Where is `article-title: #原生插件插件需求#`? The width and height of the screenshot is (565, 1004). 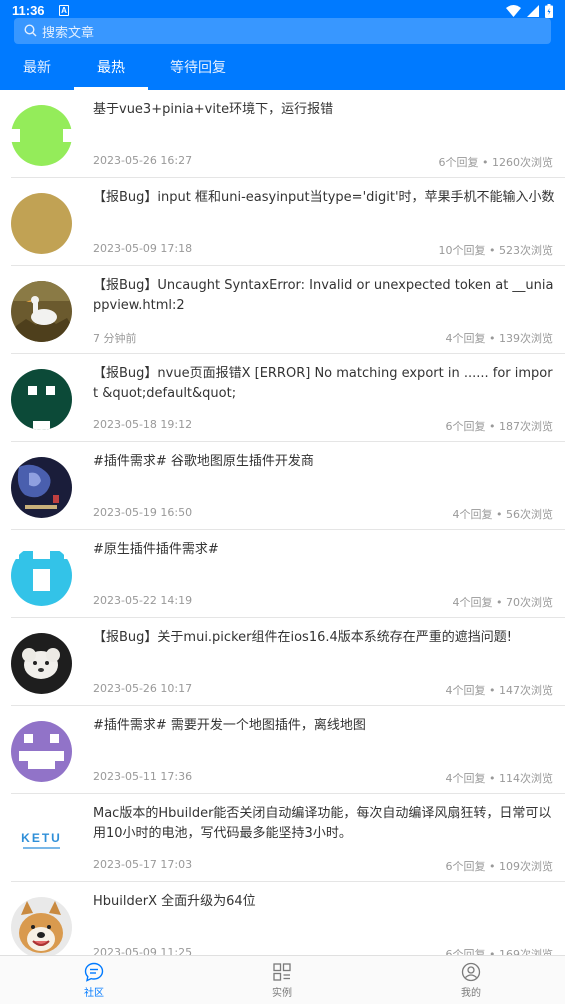
article-title: #原生插件插件需求# is located at coordinates (156, 549).